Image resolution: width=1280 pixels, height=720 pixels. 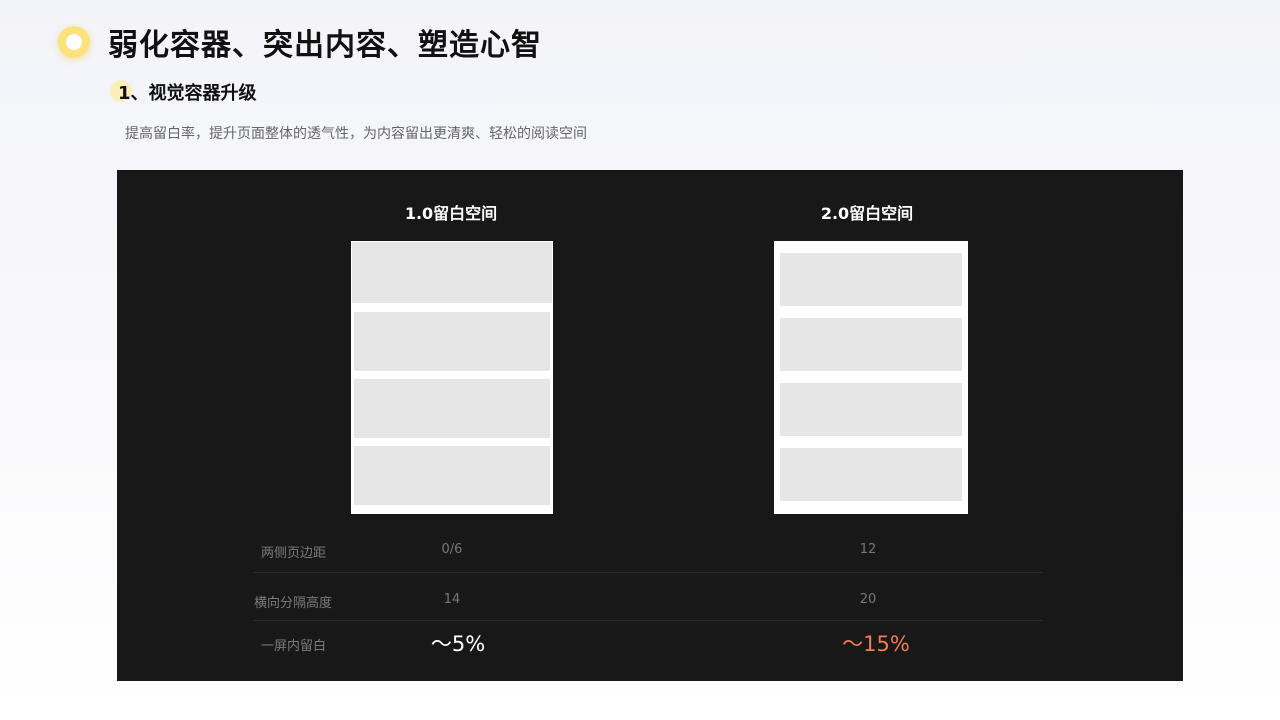 What do you see at coordinates (868, 549) in the screenshot?
I see `metric-v2-value: 12` at bounding box center [868, 549].